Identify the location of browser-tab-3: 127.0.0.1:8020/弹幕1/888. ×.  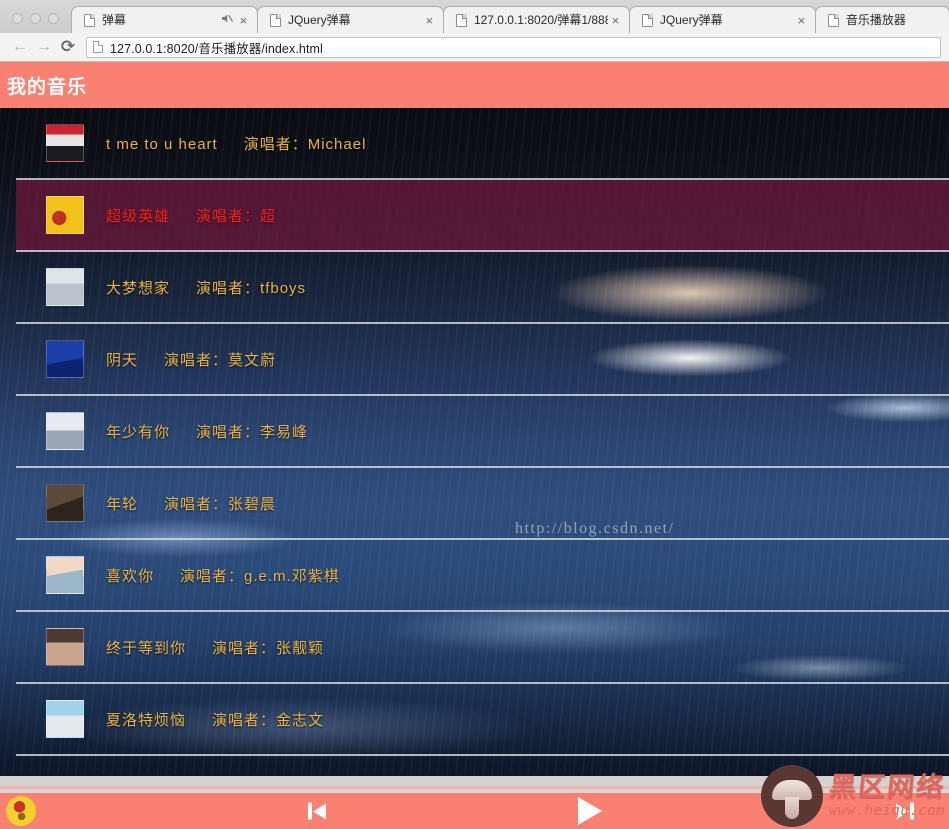
(536, 19).